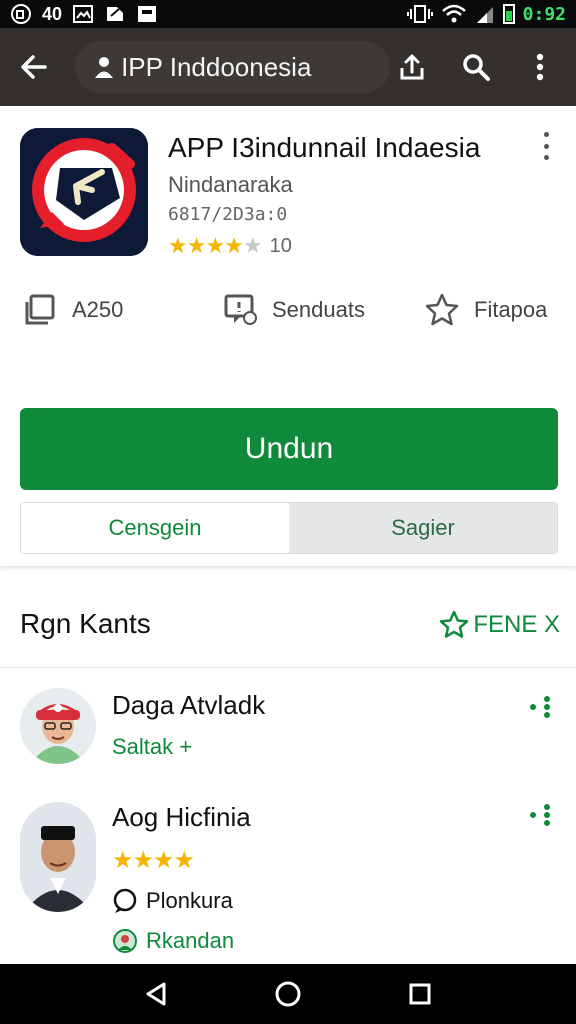 The height and width of the screenshot is (1024, 576). What do you see at coordinates (540, 67) in the screenshot?
I see `overflow-menu-icon` at bounding box center [540, 67].